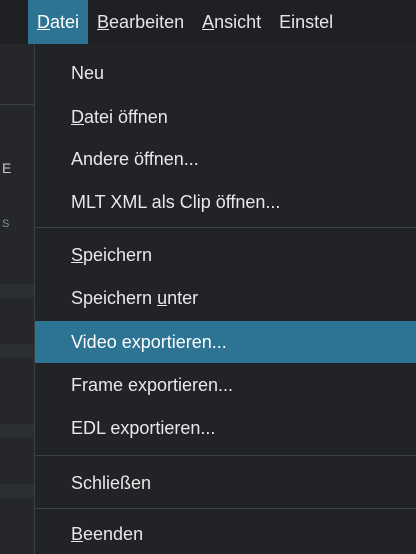  Describe the element at coordinates (225, 534) in the screenshot. I see `menu-item-beenden: Beenden` at that location.